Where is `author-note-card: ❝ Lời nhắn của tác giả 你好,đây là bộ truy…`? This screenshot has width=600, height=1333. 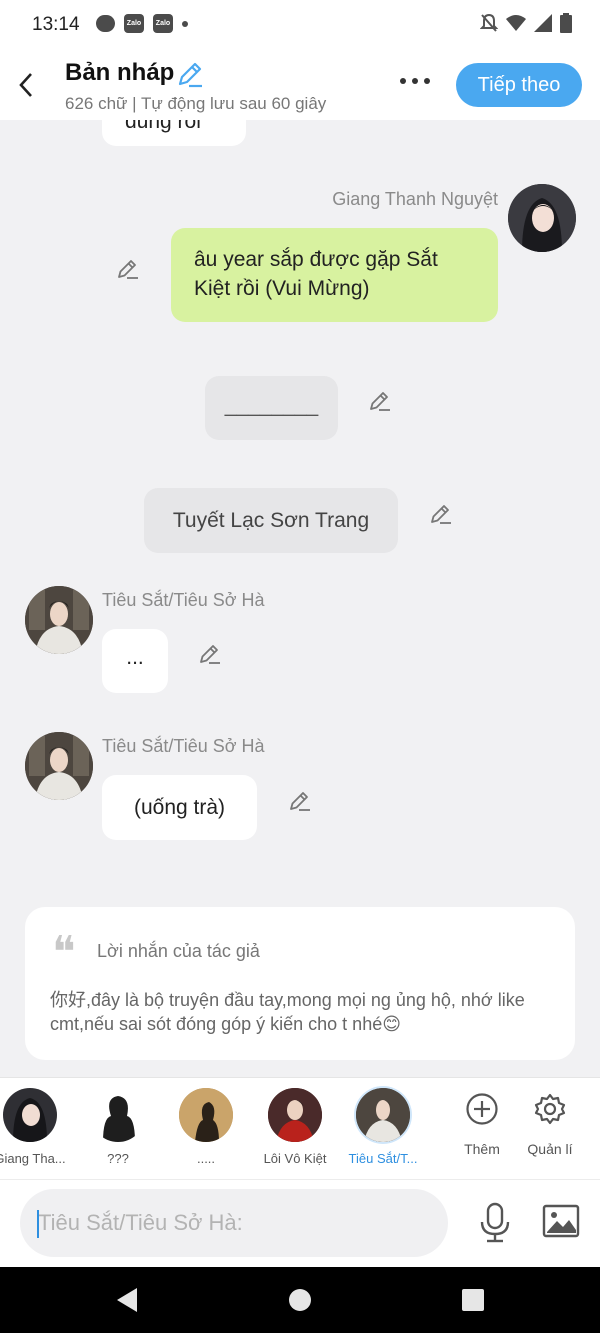
author-note-card: ❝ Lời nhắn của tác giả 你好,đây là bộ truy… is located at coordinates (300, 983).